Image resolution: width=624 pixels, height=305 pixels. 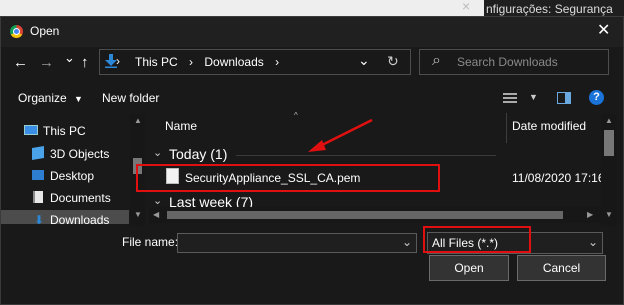 I want to click on file-list-vertical-scrollbar: ▲ ▼, so click(x=609, y=170).